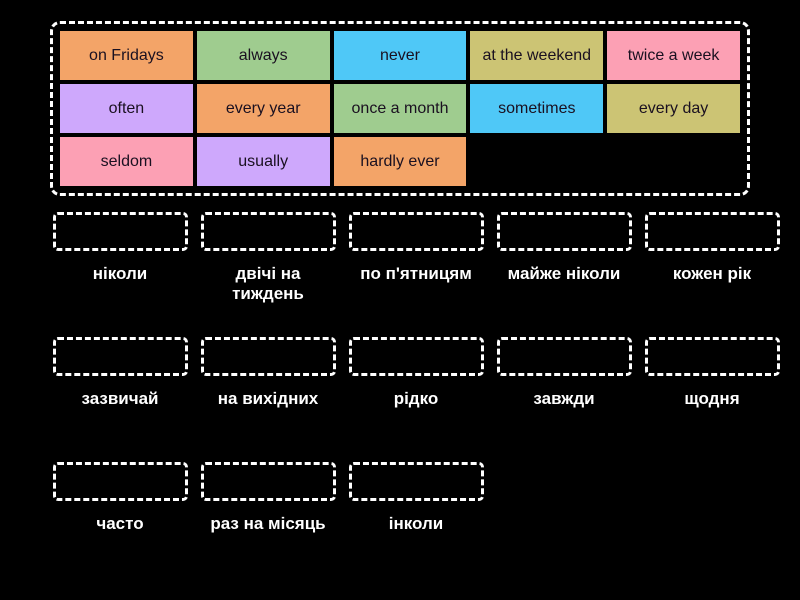 Image resolution: width=800 pixels, height=600 pixels. I want to click on draggable-tile: often, so click(126, 108).